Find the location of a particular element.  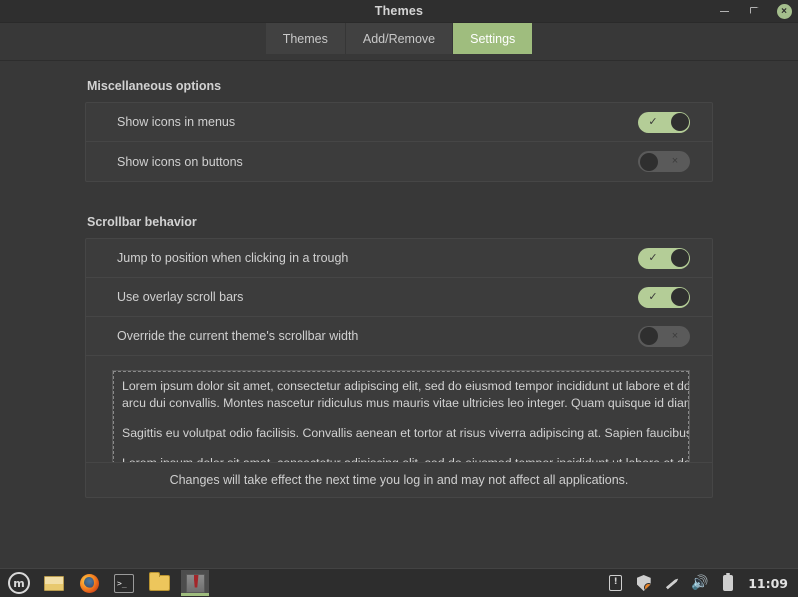

volume-icon: 🔊 is located at coordinates (700, 583).